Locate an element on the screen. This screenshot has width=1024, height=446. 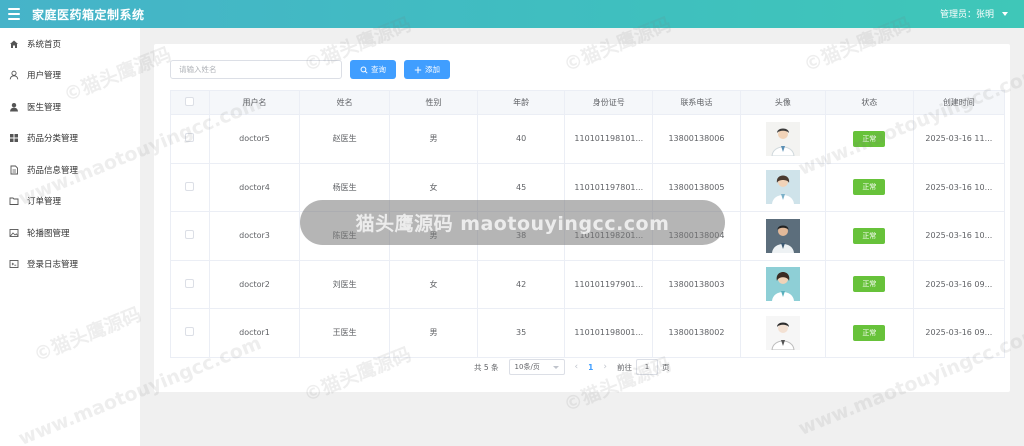
select-all-cell is located at coordinates (190, 102).